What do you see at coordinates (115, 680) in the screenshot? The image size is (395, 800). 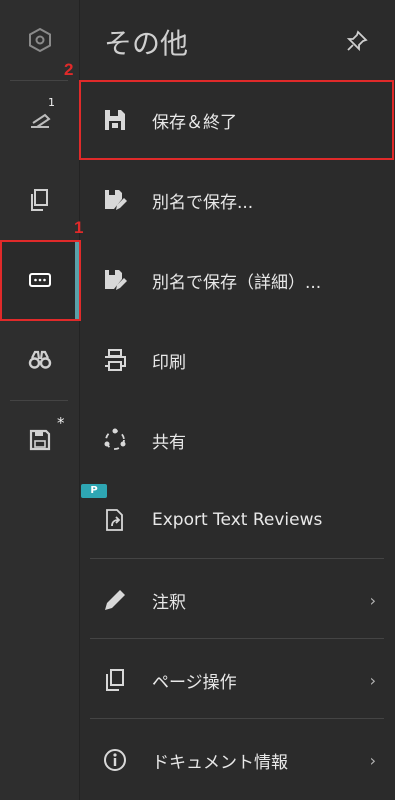 I see `pages-icon` at bounding box center [115, 680].